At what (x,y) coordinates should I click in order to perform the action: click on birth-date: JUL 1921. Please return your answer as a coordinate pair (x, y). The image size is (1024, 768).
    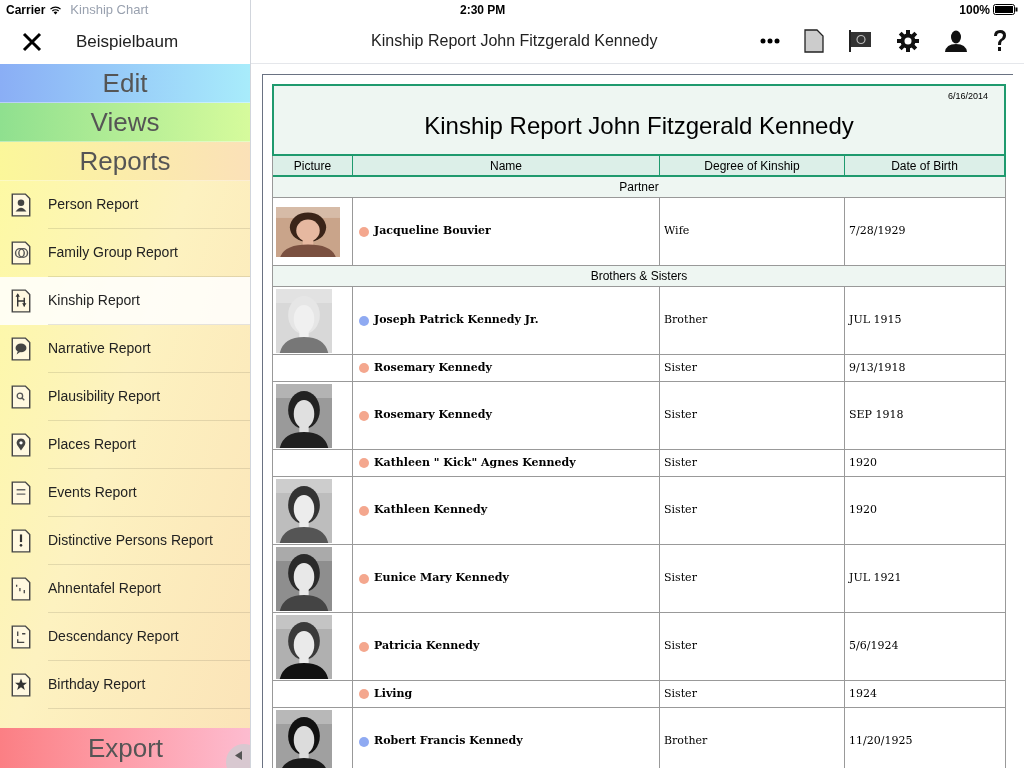
    Looking at the image, I should click on (875, 578).